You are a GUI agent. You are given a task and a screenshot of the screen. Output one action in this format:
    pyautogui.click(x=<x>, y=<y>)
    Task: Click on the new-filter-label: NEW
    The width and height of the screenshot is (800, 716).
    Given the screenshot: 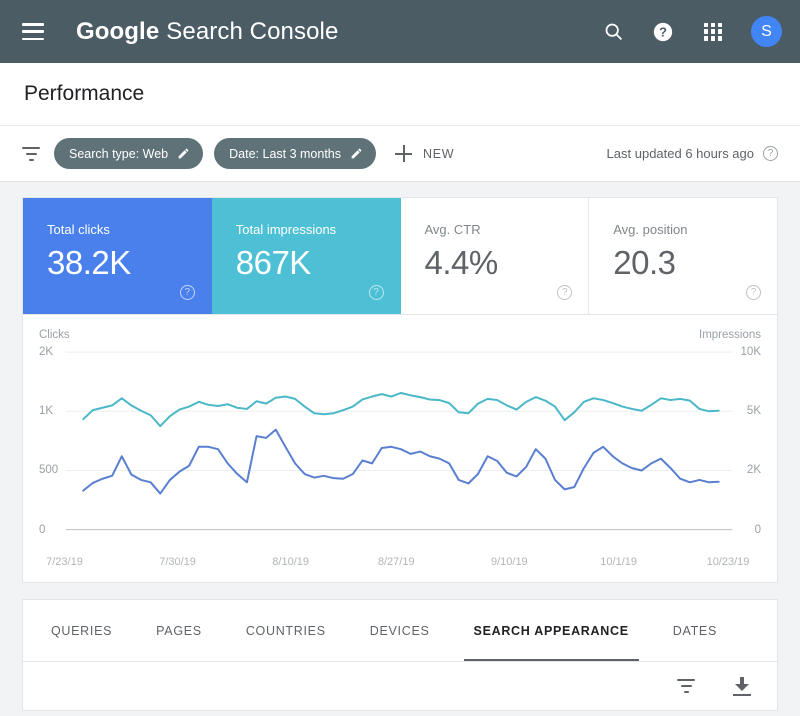 What is the action you would take?
    pyautogui.click(x=439, y=153)
    